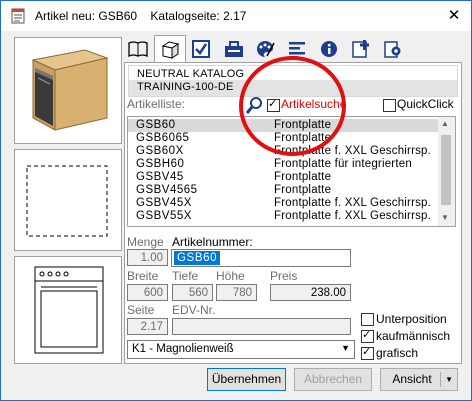 Image resolution: width=472 pixels, height=401 pixels. I want to click on menge-field: 1.00, so click(147, 257).